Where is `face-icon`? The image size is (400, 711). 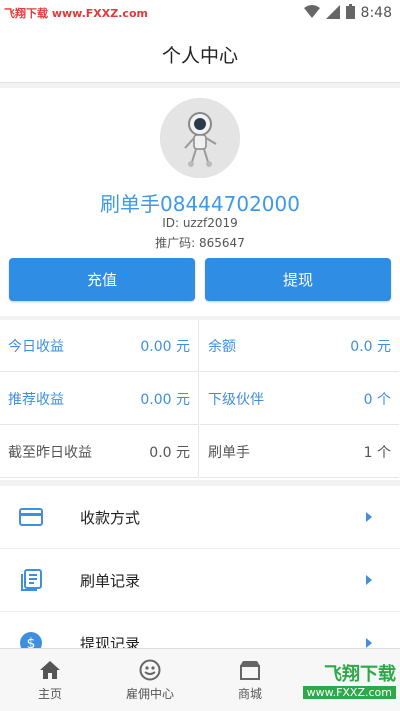 face-icon is located at coordinates (150, 670).